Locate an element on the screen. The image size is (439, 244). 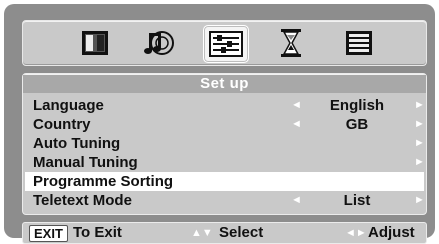
menu-item-label: Language is located at coordinates (68, 105).